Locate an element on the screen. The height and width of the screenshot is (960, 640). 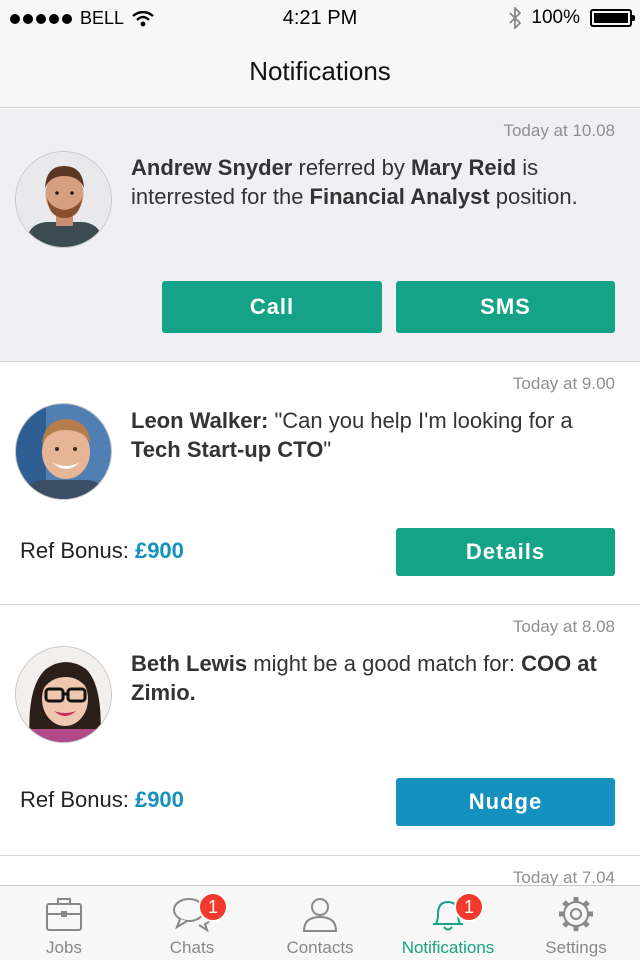
tab-label: Contacts is located at coordinates (320, 947).